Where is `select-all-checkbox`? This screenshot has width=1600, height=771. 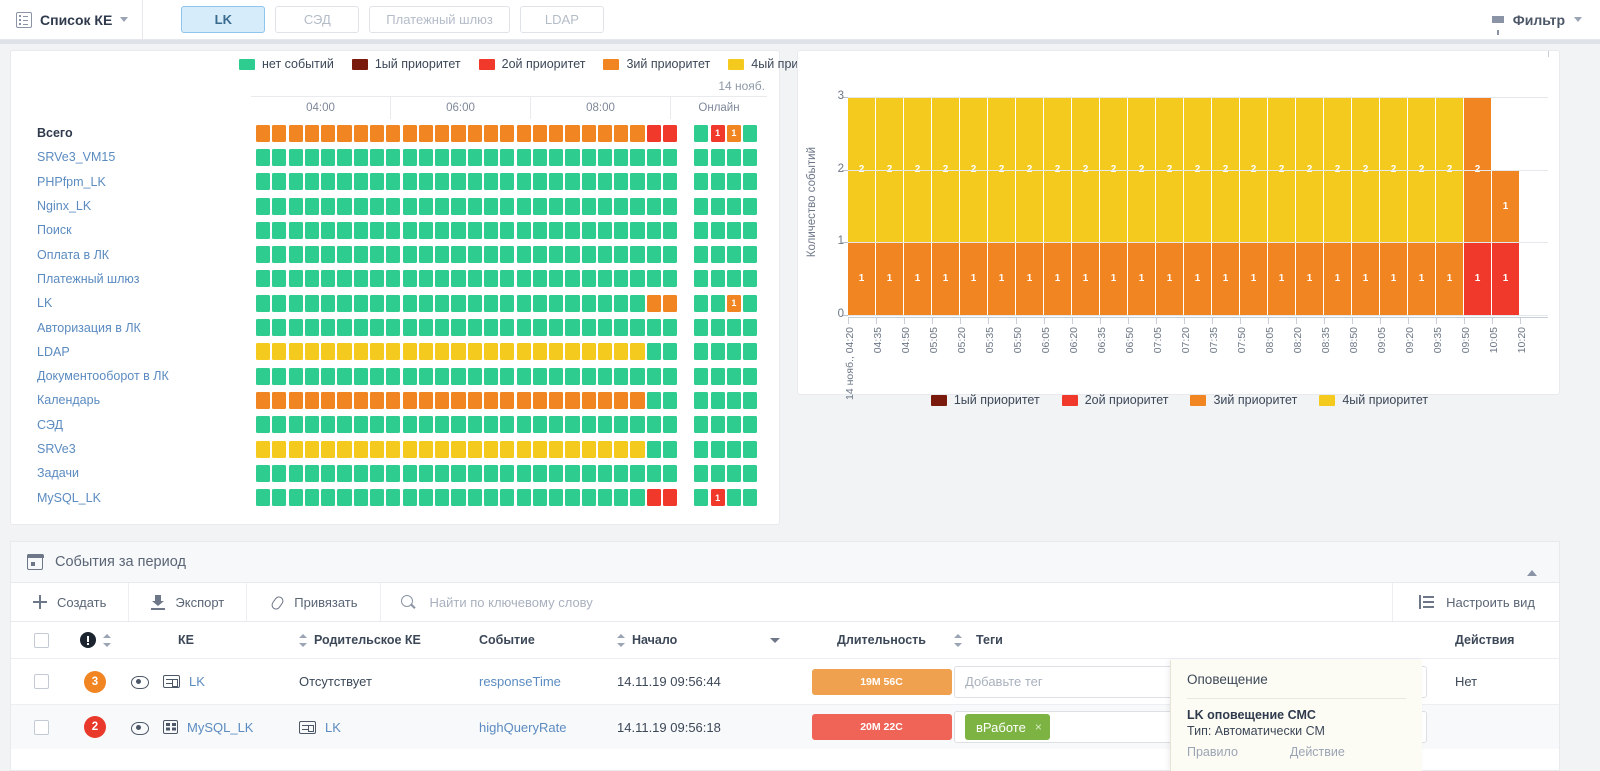
select-all-checkbox is located at coordinates (41, 640).